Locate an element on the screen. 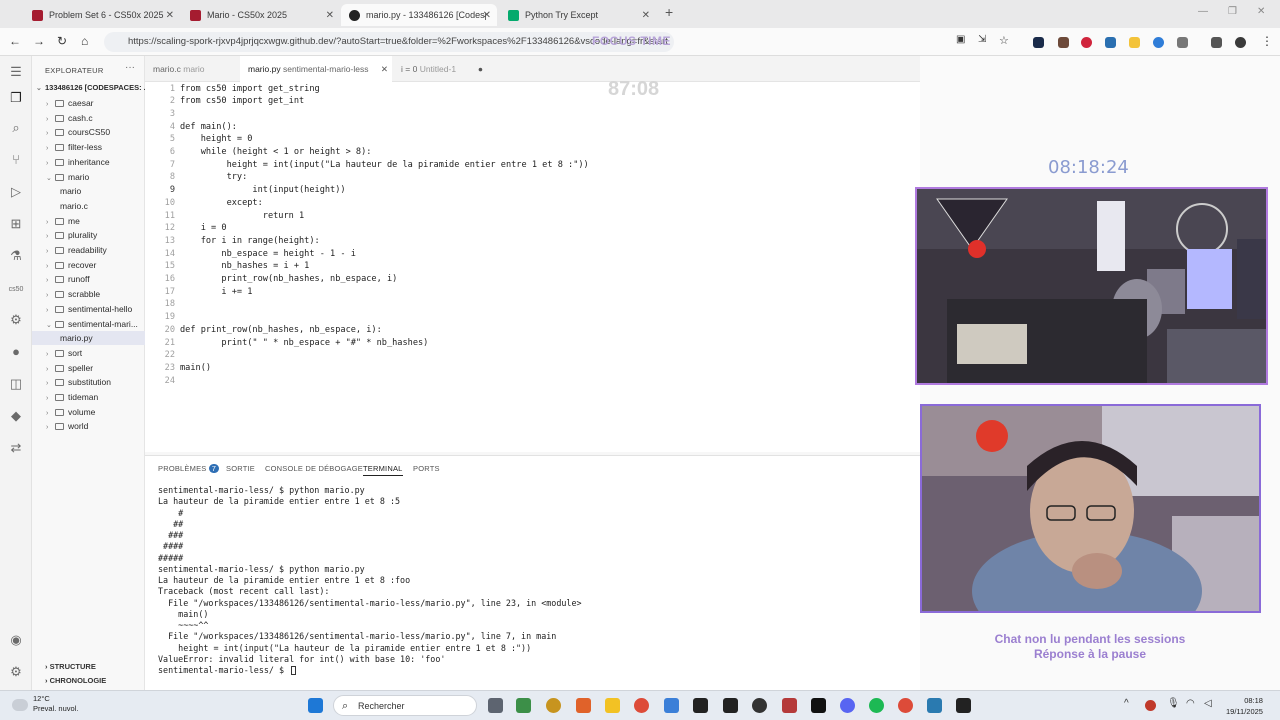 The height and width of the screenshot is (720, 1280). tab-output: SORTIE is located at coordinates (240, 468).